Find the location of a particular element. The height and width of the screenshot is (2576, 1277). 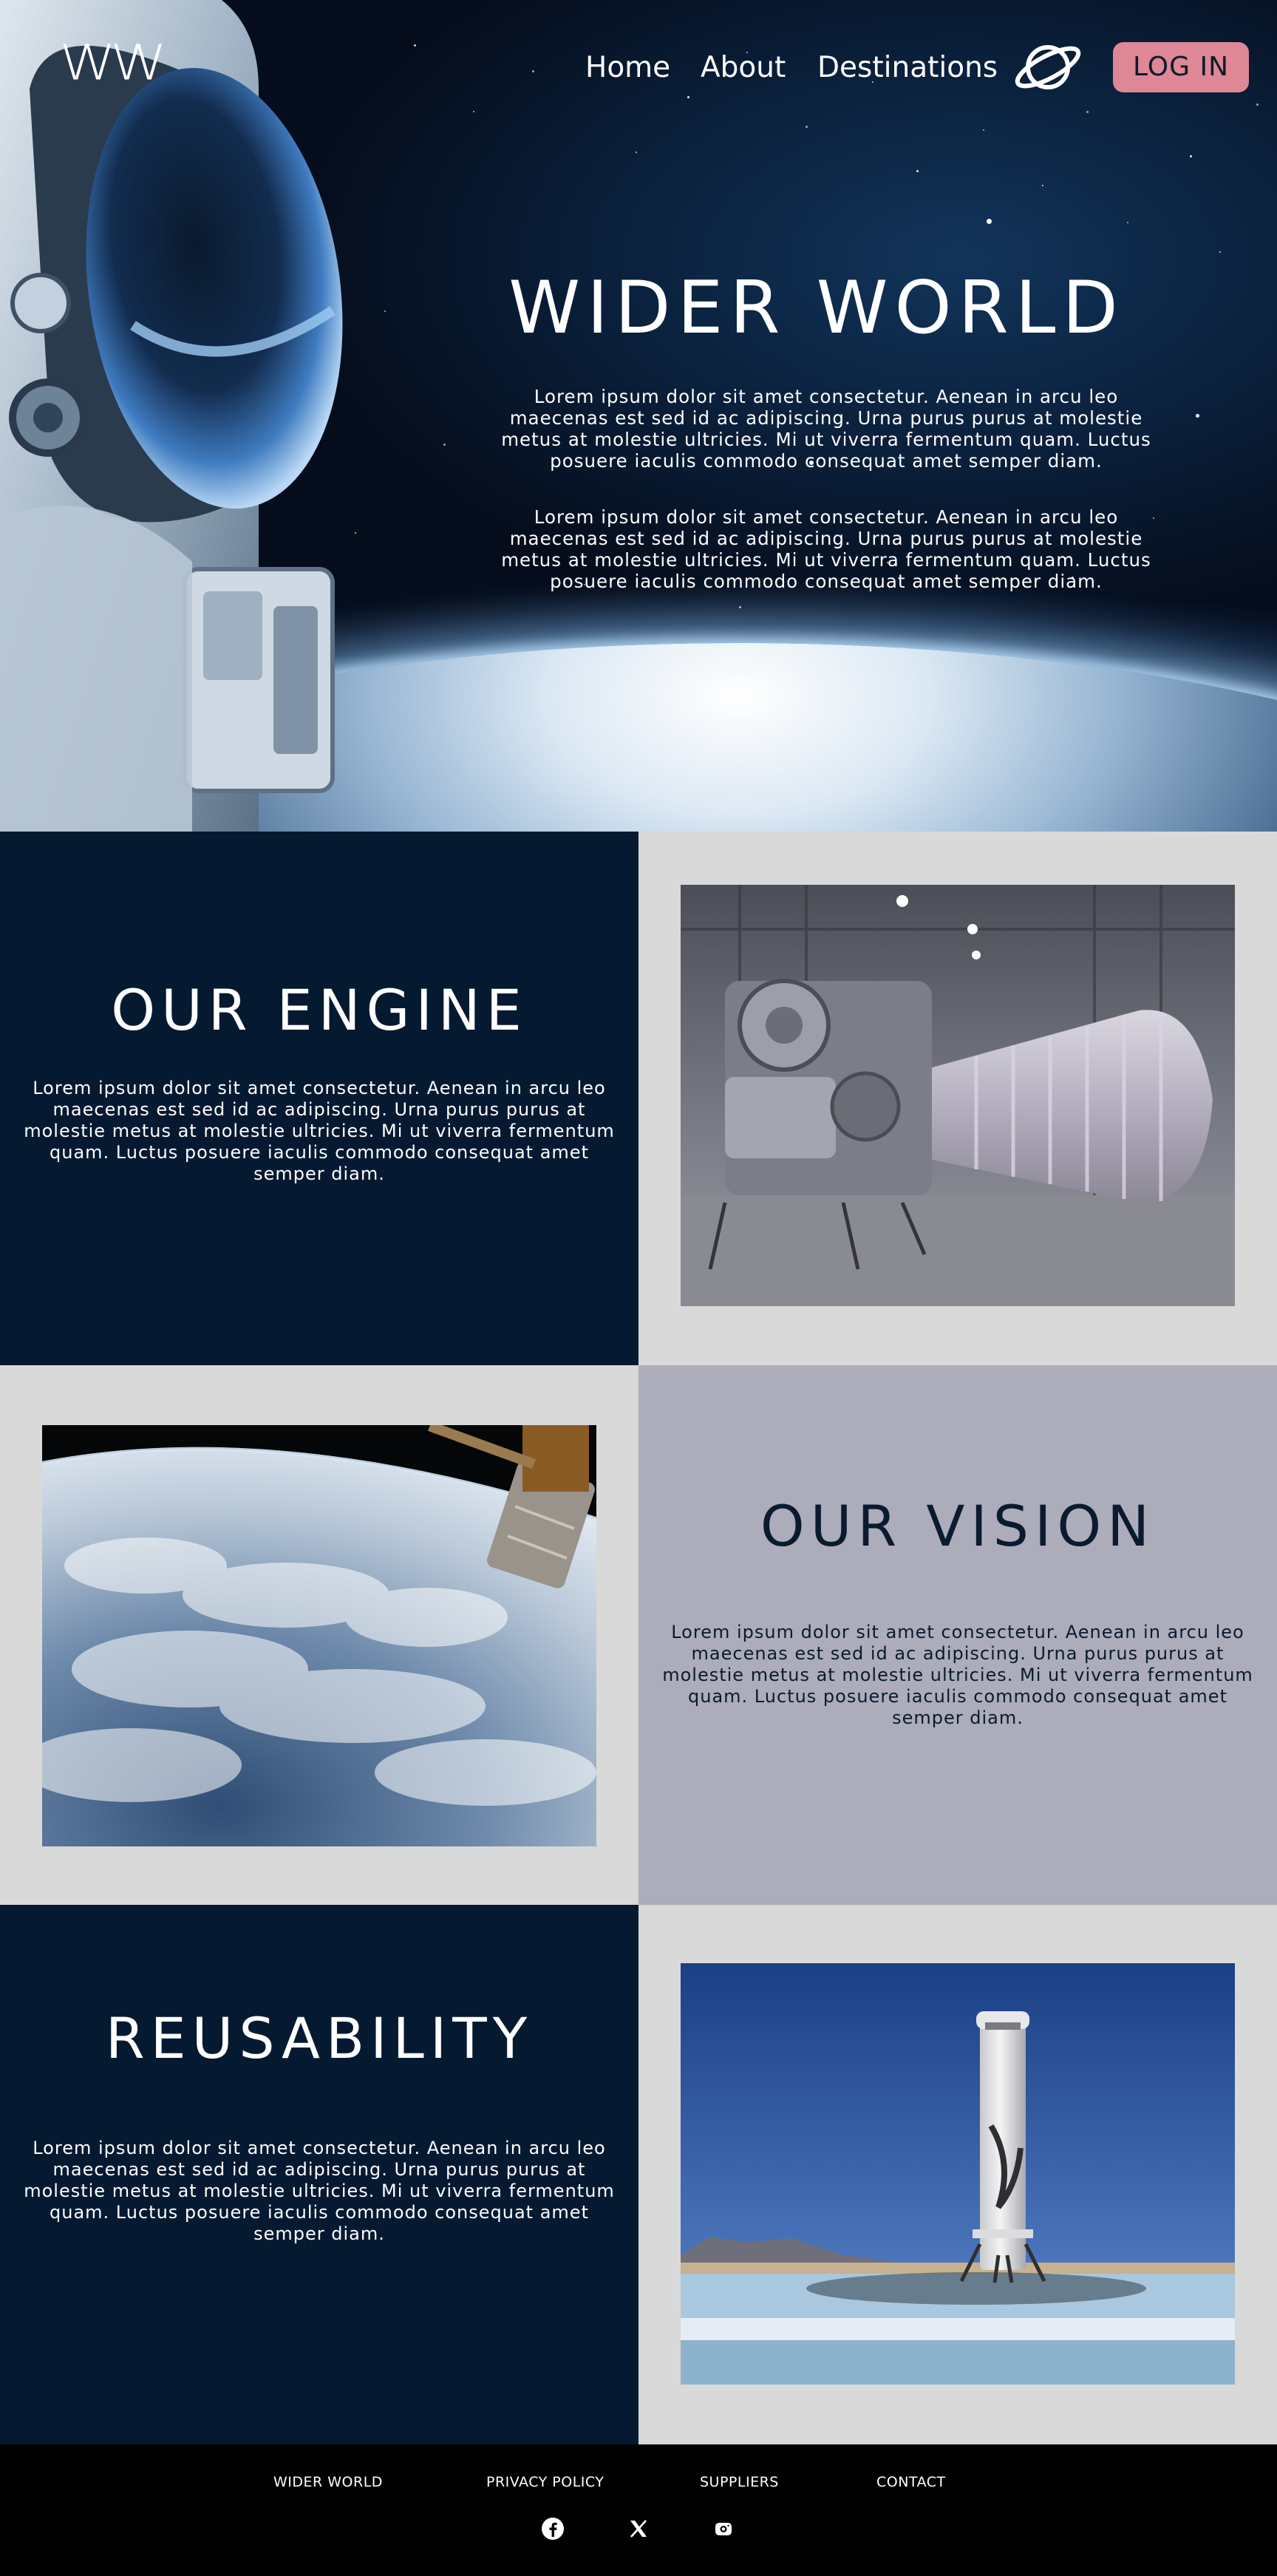

section-title: OUR ENGINE is located at coordinates (319, 1010).